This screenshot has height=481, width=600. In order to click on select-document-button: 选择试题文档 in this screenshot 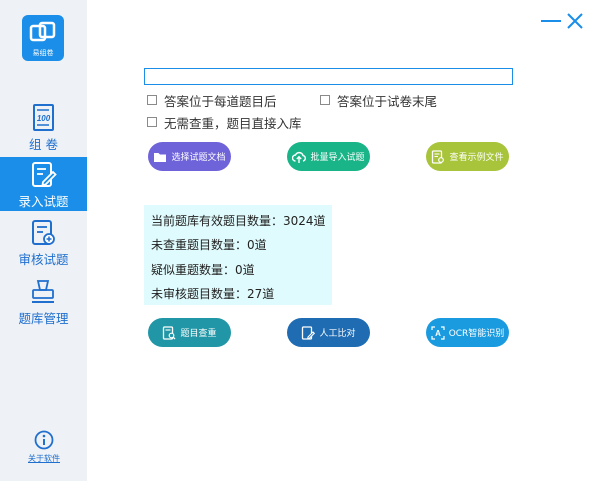, I will do `click(189, 156)`.